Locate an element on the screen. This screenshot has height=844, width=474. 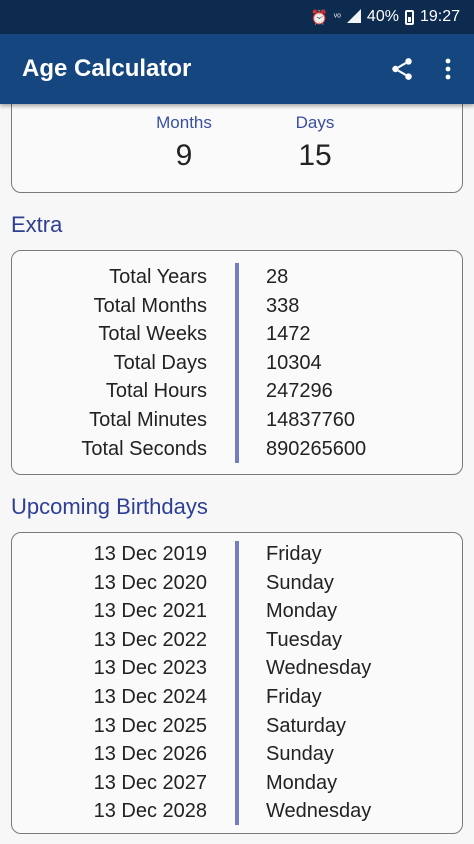
row-value: 1472 is located at coordinates (288, 334).